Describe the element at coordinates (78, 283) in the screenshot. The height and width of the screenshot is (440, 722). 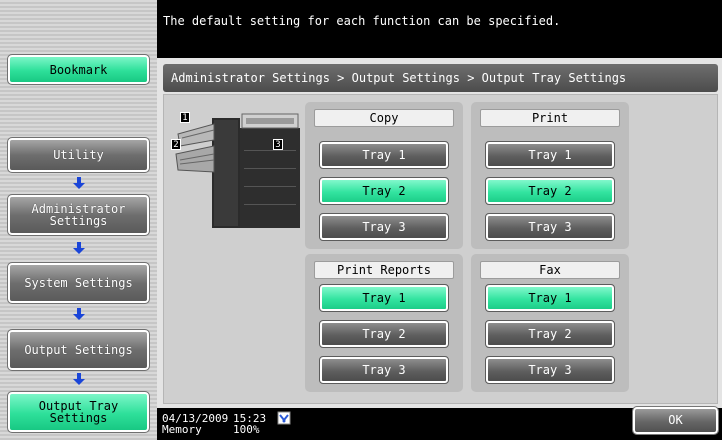
I see `sidebar-item-system-settings: System Settings` at that location.